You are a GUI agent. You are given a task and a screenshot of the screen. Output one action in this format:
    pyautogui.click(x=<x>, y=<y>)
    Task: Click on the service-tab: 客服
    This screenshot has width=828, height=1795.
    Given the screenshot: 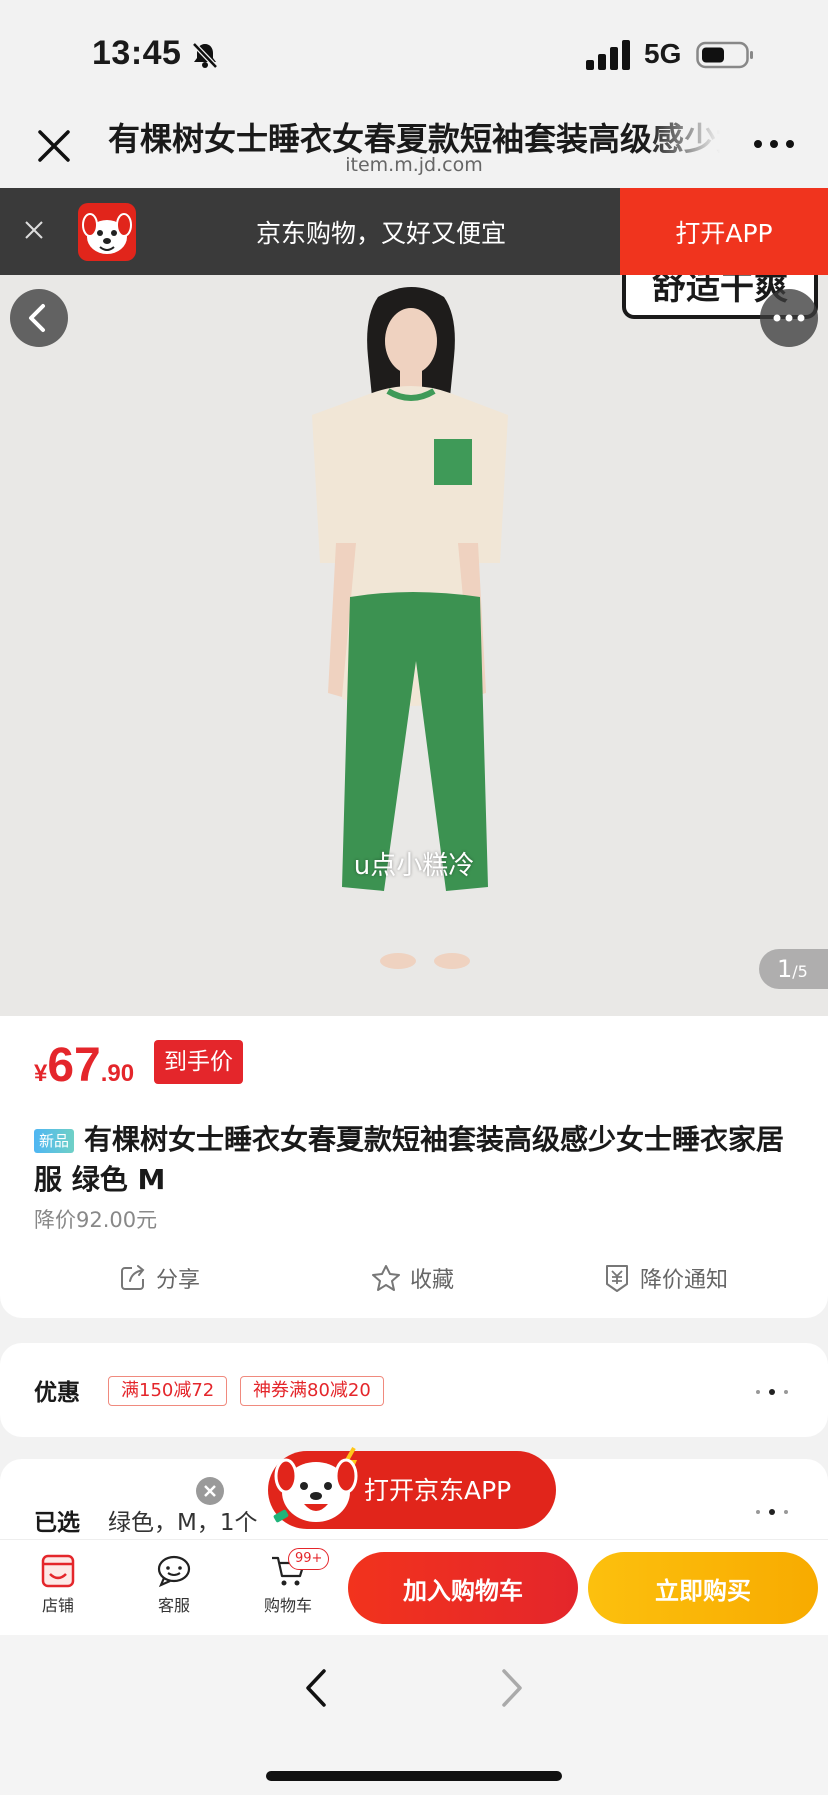 What is the action you would take?
    pyautogui.click(x=174, y=1588)
    